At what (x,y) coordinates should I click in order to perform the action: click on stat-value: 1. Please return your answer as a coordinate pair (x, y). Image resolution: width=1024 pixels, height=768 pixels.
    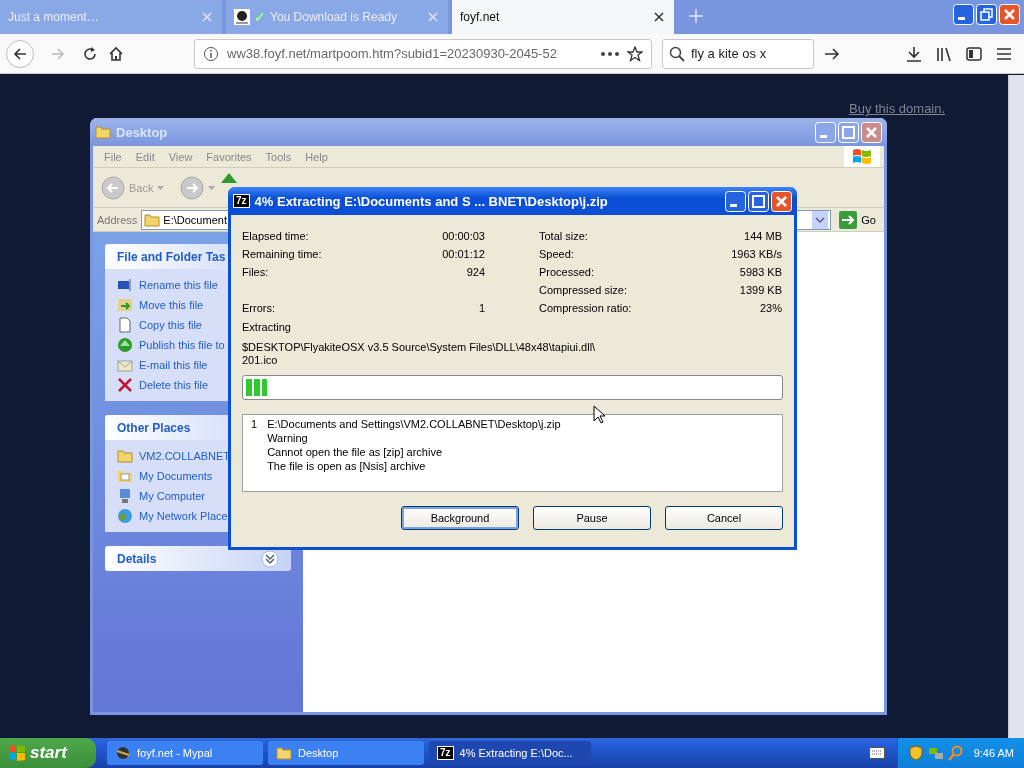
    Looking at the image, I should click on (481, 308).